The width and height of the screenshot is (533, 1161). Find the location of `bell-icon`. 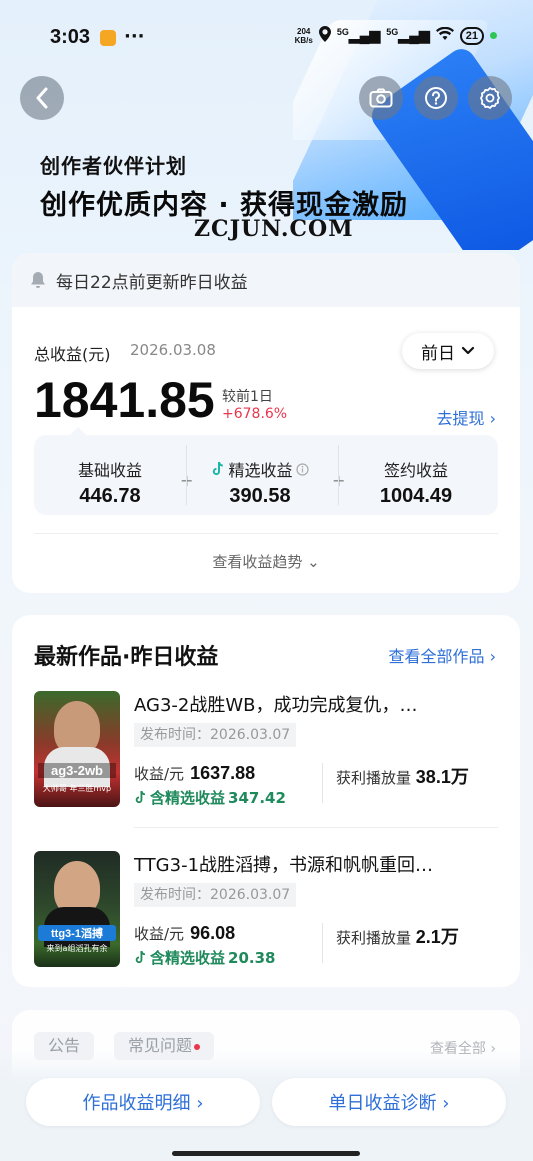

bell-icon is located at coordinates (38, 280).